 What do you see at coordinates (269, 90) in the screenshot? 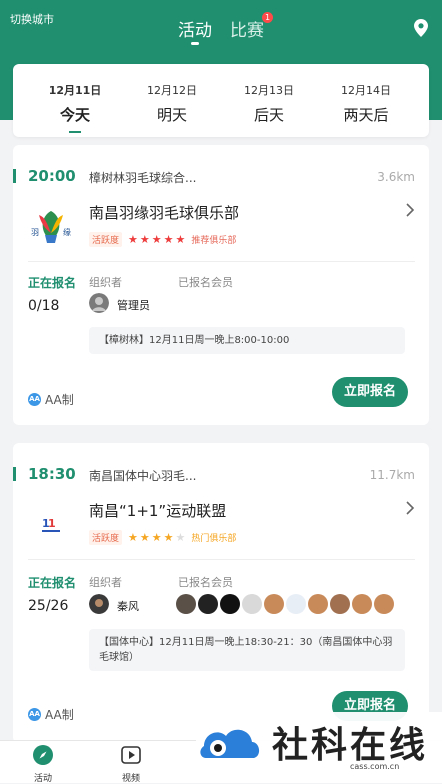
I see `date-label: 12月13日` at bounding box center [269, 90].